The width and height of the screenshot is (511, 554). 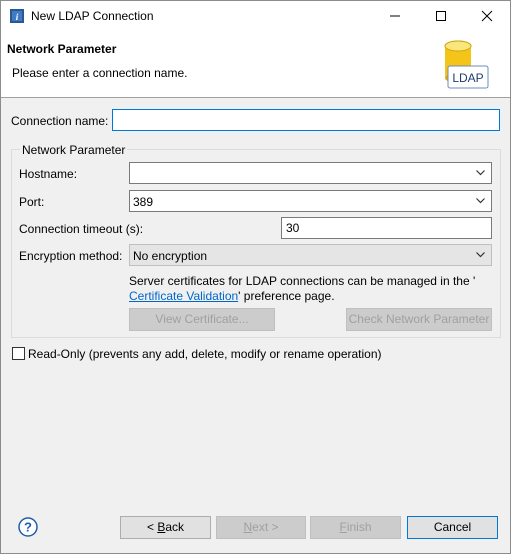 I want to click on page-description: Please enter a connection name., so click(x=100, y=73).